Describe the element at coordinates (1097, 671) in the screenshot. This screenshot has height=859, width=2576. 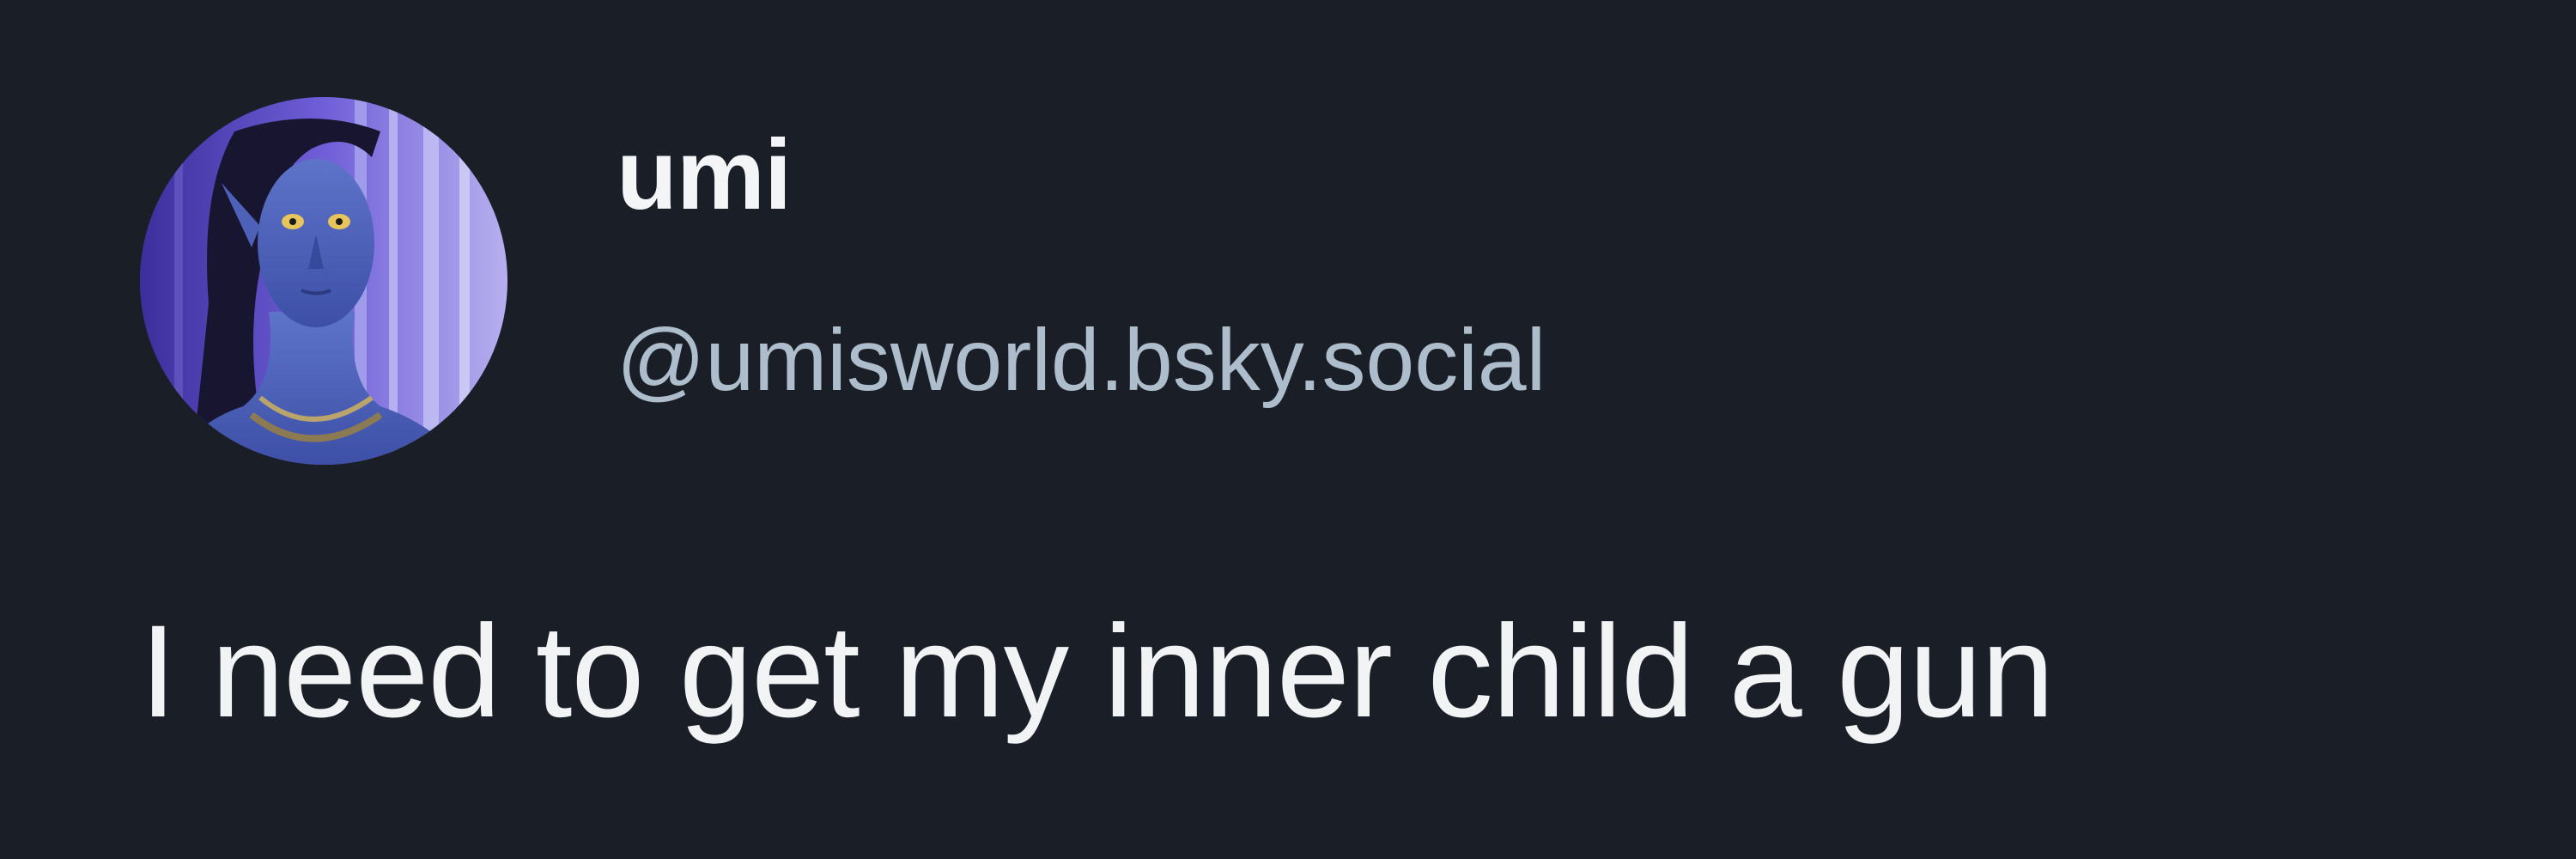
I see `post-text: I need to get my inner child a gun` at that location.